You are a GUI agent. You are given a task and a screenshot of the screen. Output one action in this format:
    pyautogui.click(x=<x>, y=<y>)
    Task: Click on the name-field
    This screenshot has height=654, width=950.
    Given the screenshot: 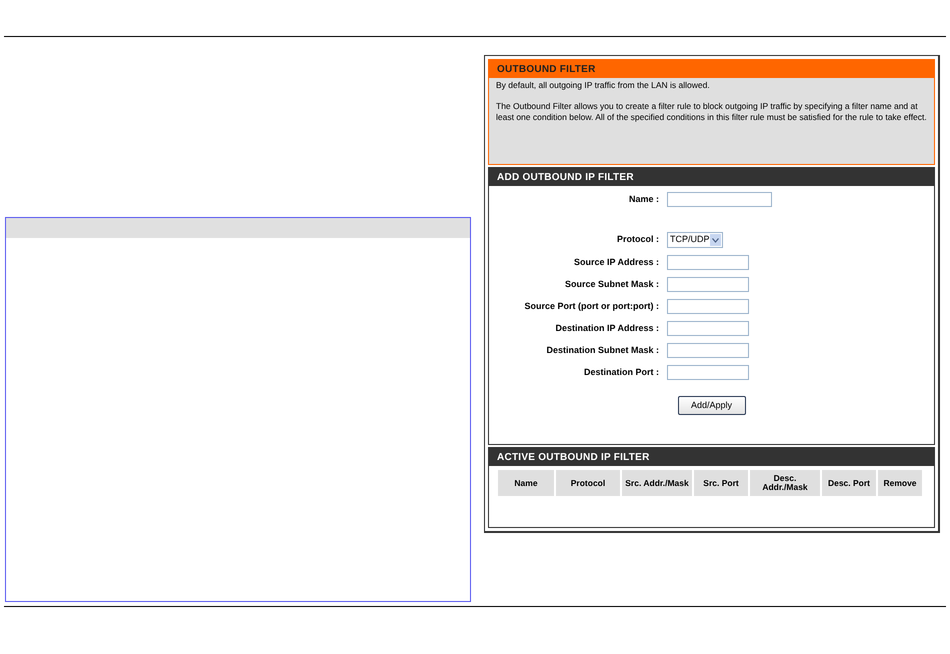 What is the action you would take?
    pyautogui.click(x=719, y=199)
    